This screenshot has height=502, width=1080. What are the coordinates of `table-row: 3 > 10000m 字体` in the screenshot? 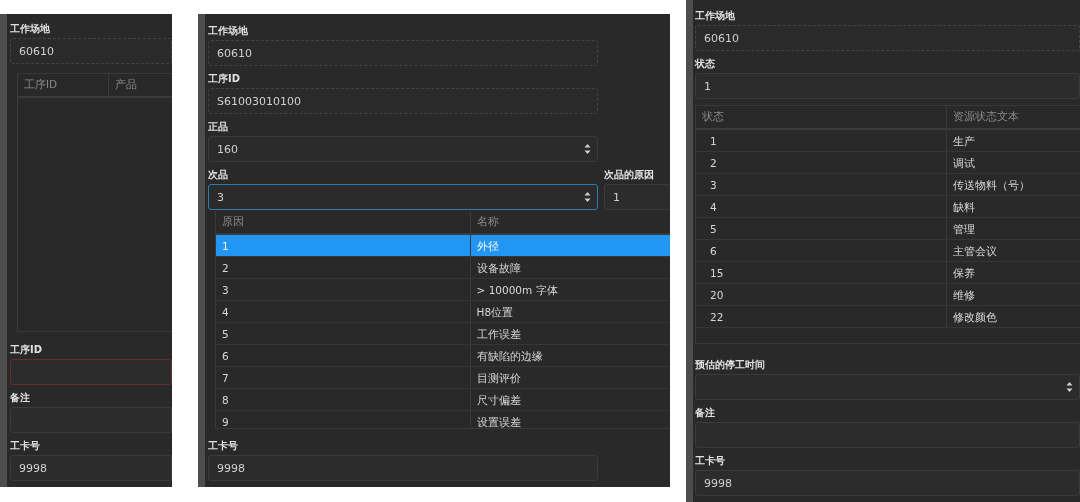 It's located at (443, 289).